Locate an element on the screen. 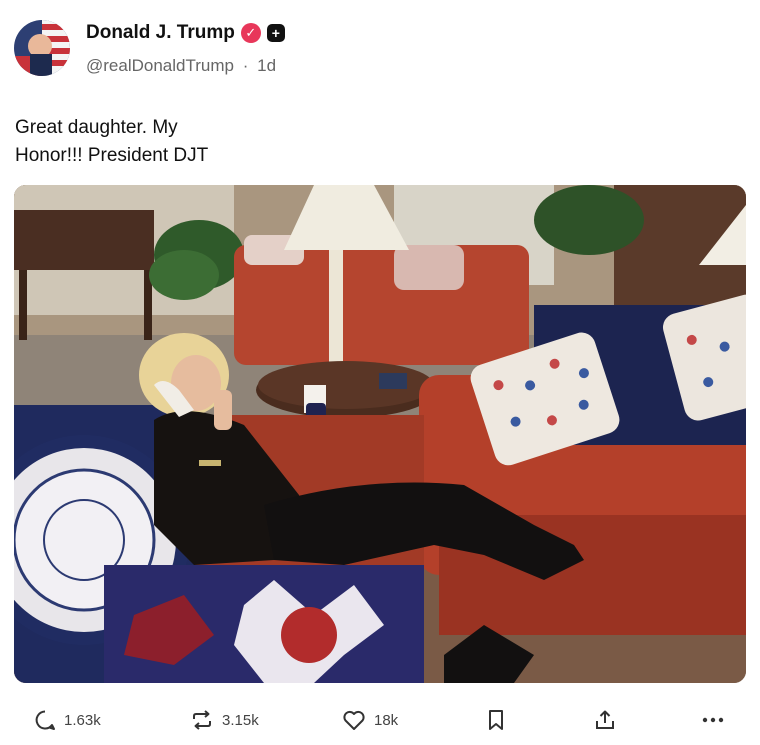 Image resolution: width=760 pixels, height=745 pixels. bookmark-button is located at coordinates (496, 720).